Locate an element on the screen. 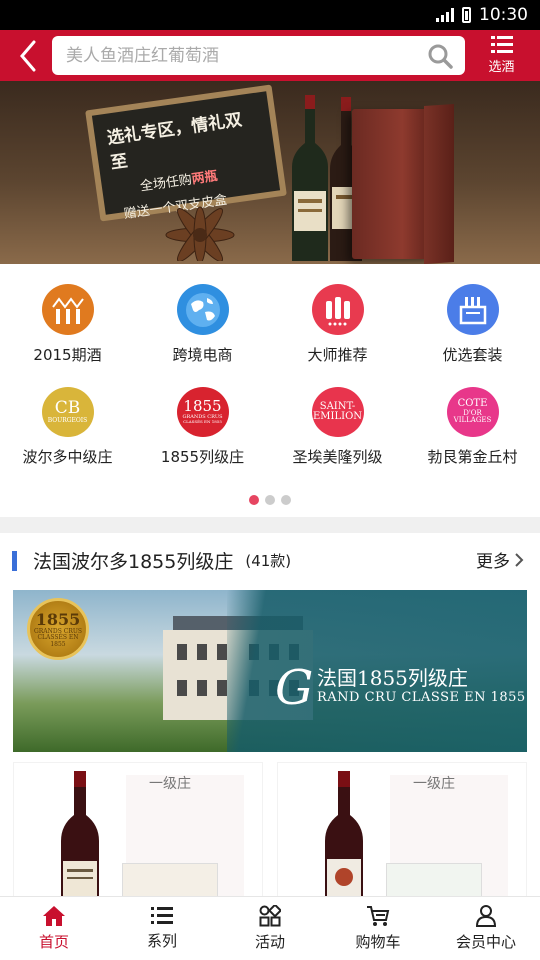 This screenshot has height=960, width=540. status-time: 10:30 is located at coordinates (503, 15).